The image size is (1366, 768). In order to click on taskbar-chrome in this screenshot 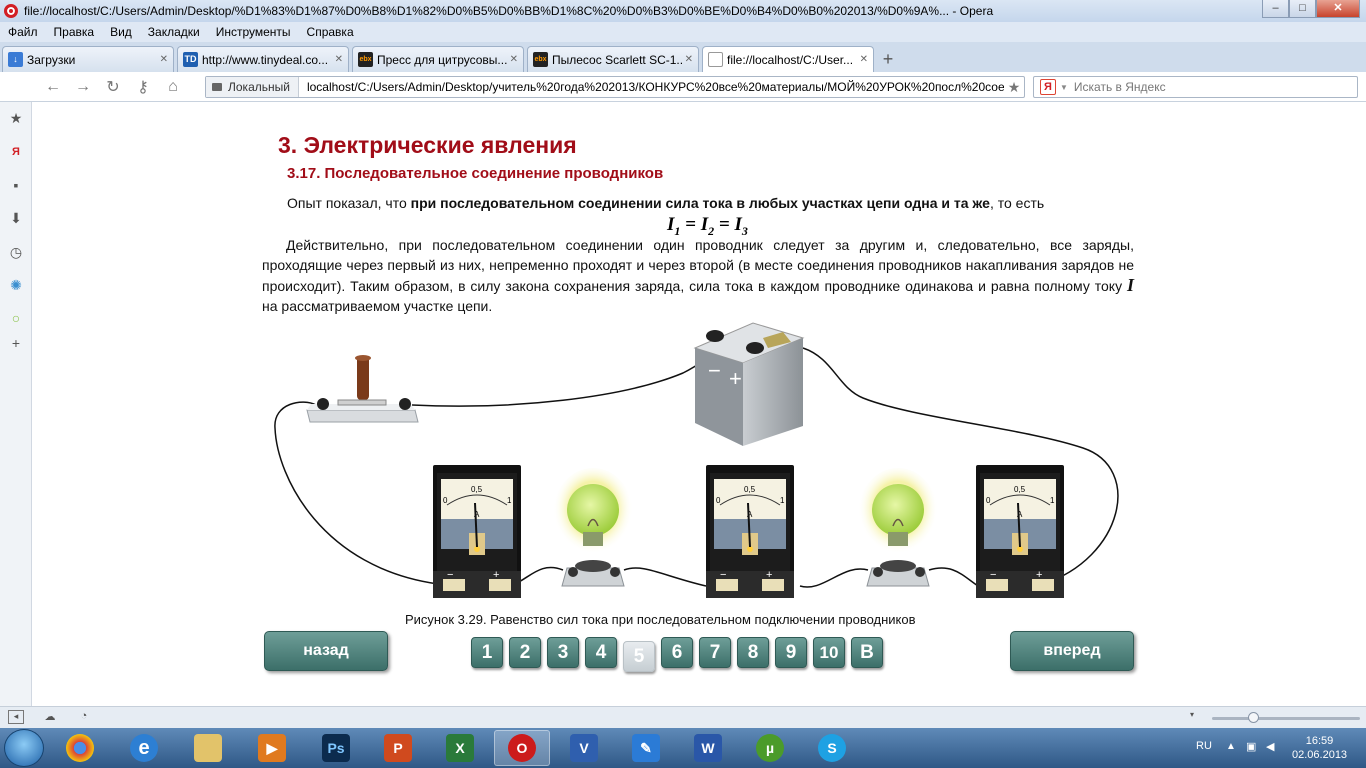, I will do `click(80, 748)`.